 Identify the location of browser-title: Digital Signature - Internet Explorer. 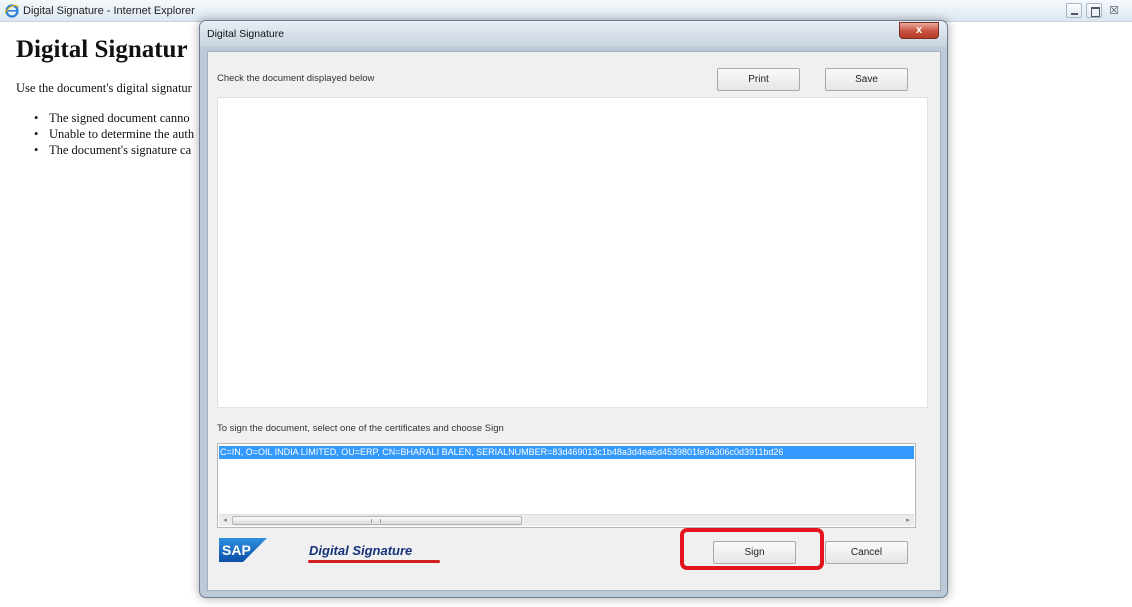
(109, 11).